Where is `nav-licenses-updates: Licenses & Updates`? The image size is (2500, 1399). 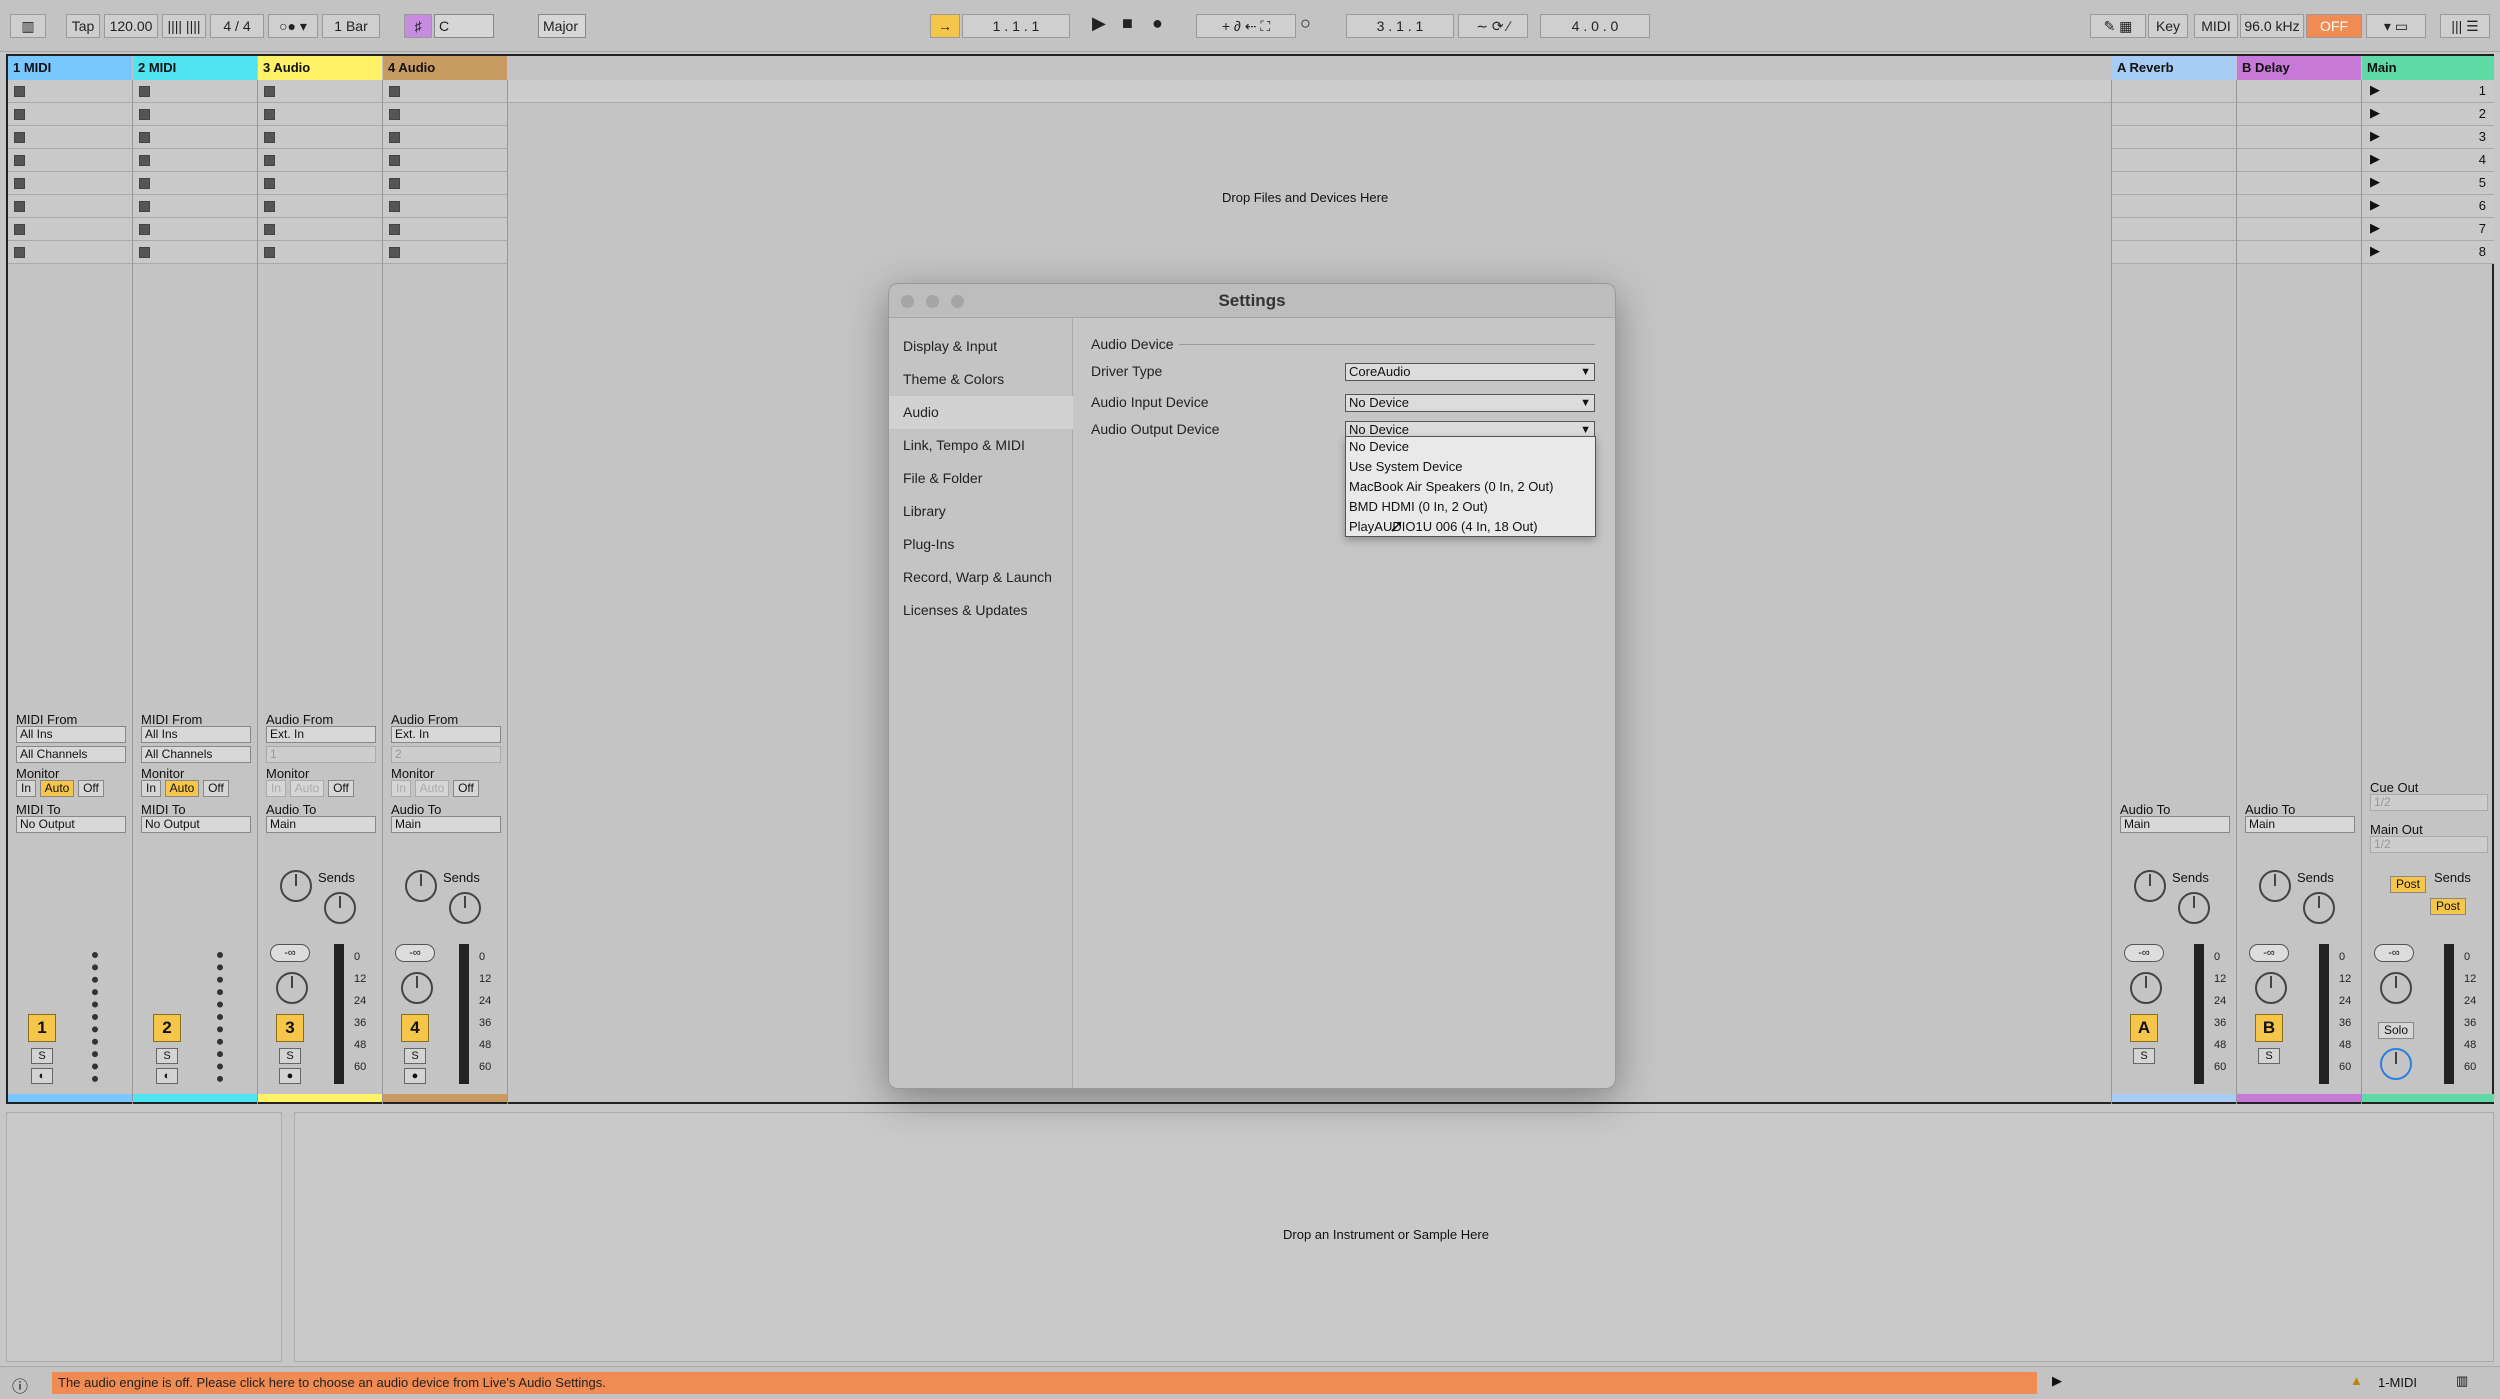
nav-licenses-updates: Licenses & Updates is located at coordinates (981, 610).